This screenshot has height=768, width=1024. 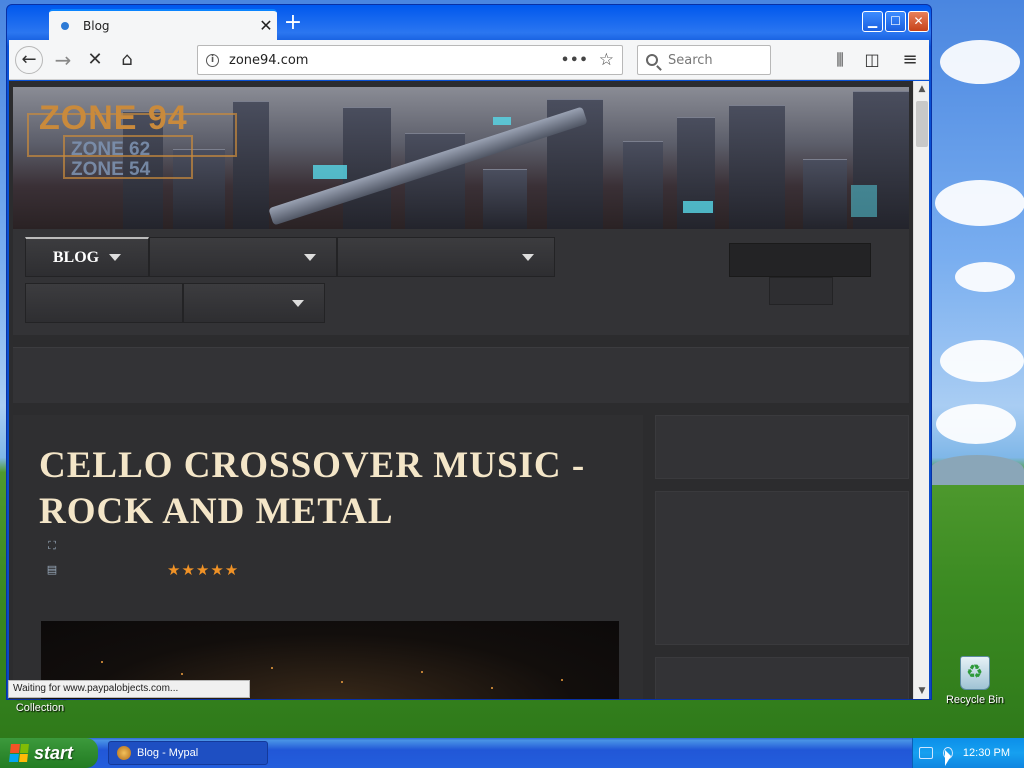 I want to click on menu-blog-label: BLOG, so click(x=76, y=257).